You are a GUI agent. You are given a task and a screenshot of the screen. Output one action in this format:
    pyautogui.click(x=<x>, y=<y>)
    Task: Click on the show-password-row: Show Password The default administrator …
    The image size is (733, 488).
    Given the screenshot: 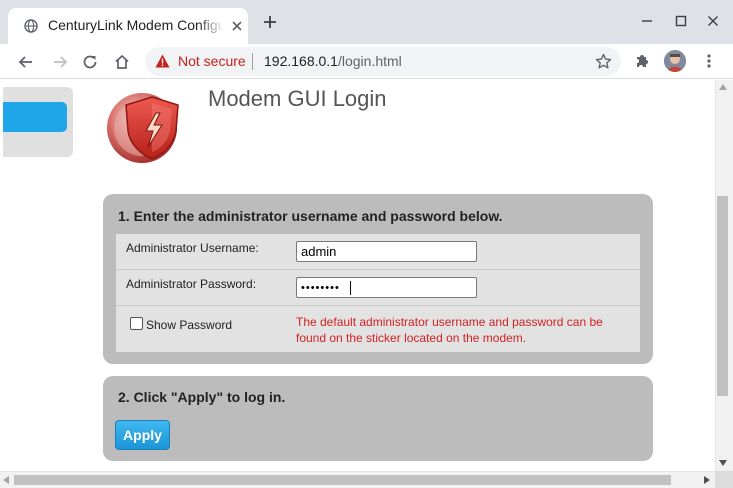 What is the action you would take?
    pyautogui.click(x=378, y=329)
    